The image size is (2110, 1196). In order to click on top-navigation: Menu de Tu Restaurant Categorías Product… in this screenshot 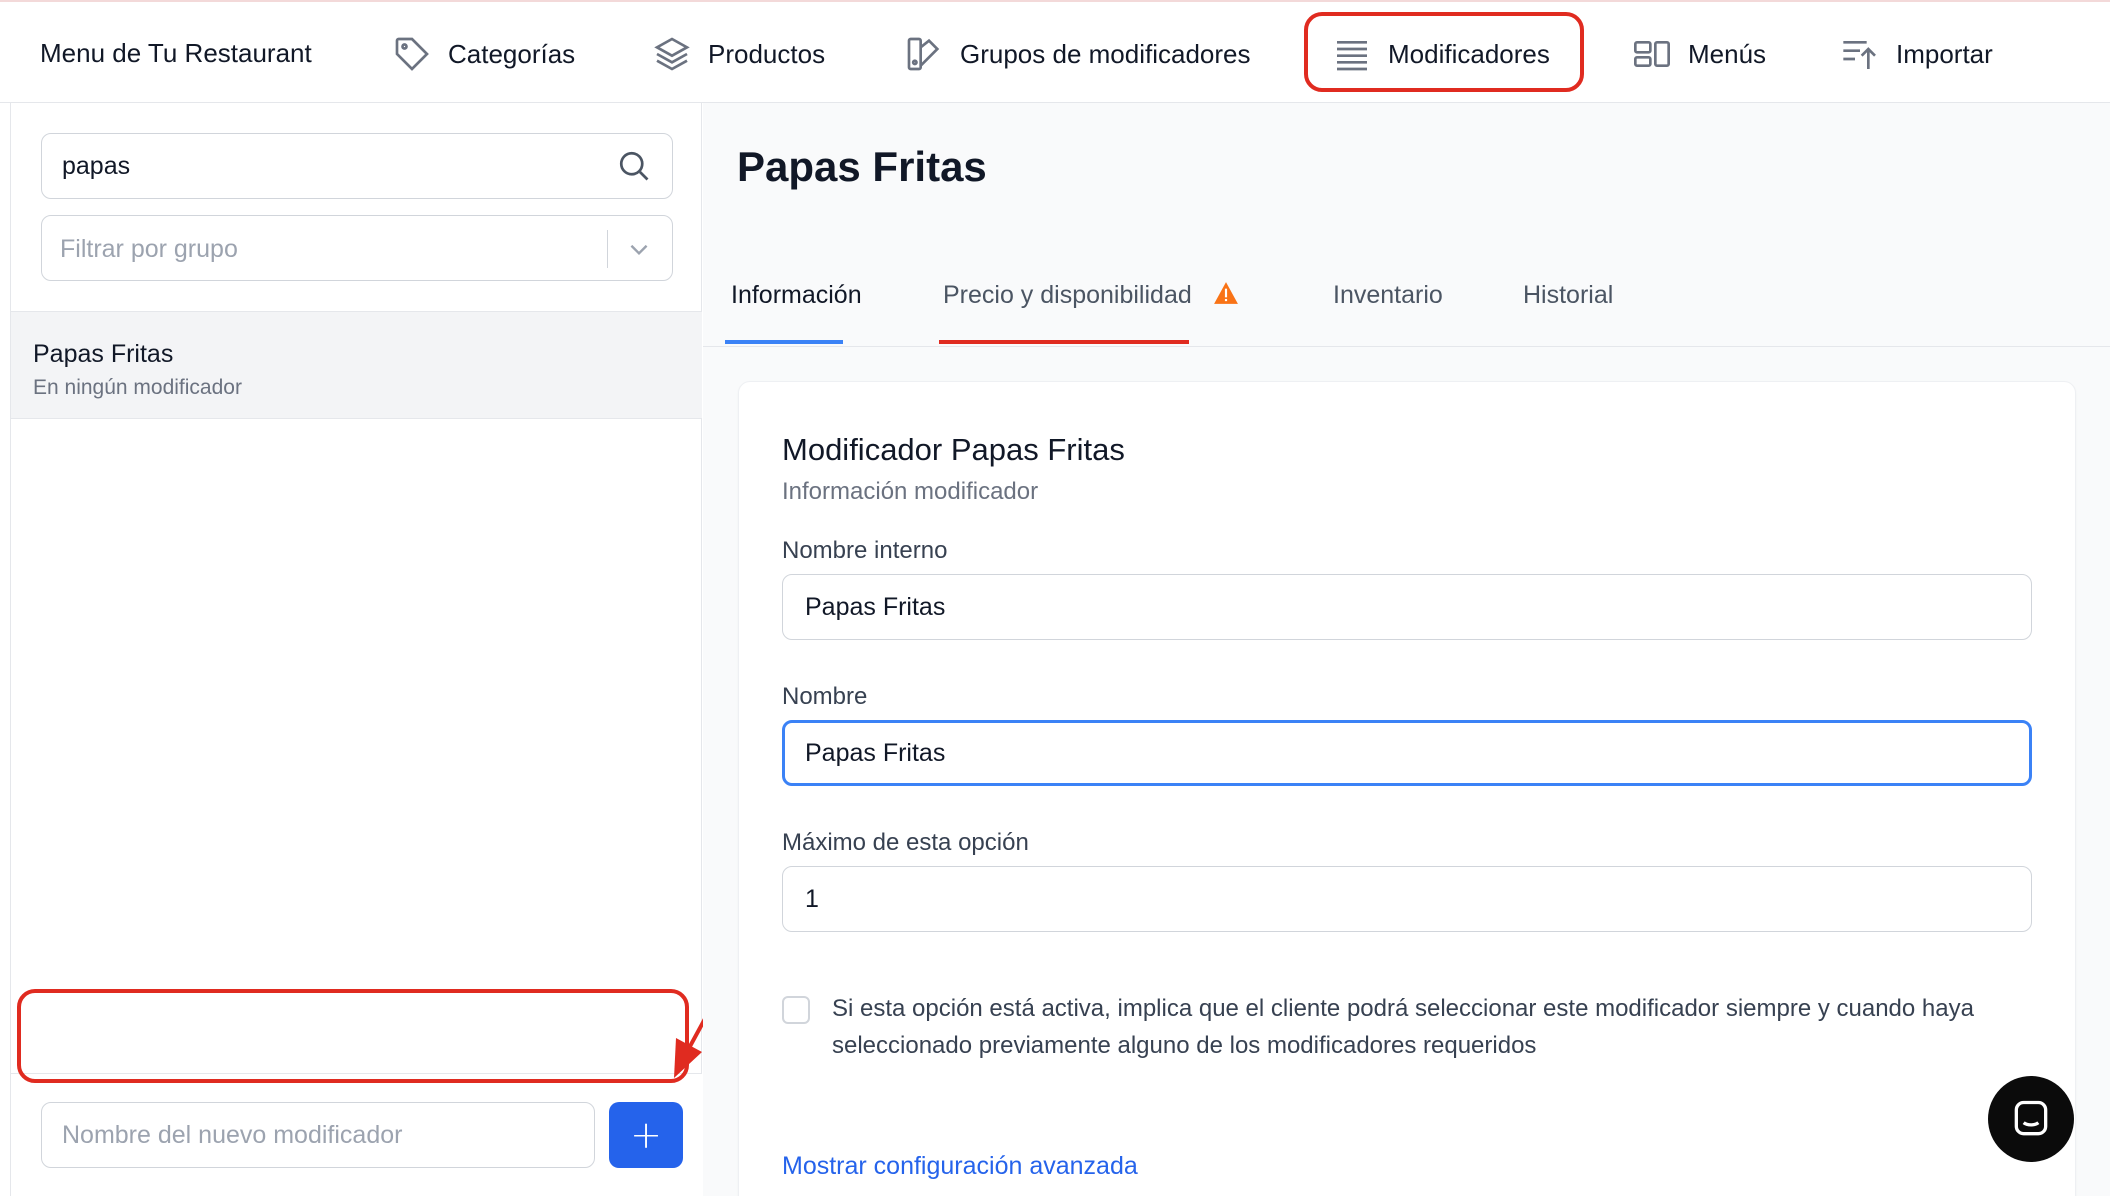, I will do `click(1055, 51)`.